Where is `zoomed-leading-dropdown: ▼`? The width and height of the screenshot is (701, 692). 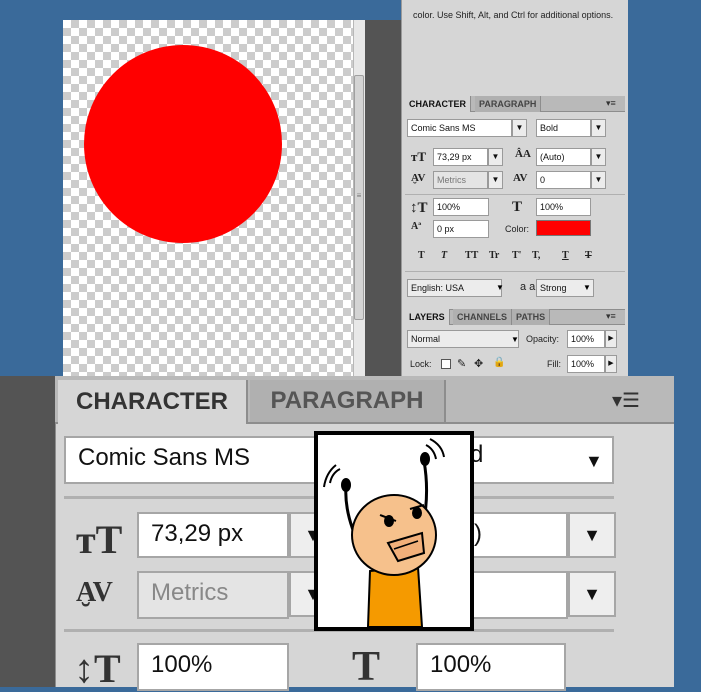
zoomed-leading-dropdown: ▼ is located at coordinates (592, 535).